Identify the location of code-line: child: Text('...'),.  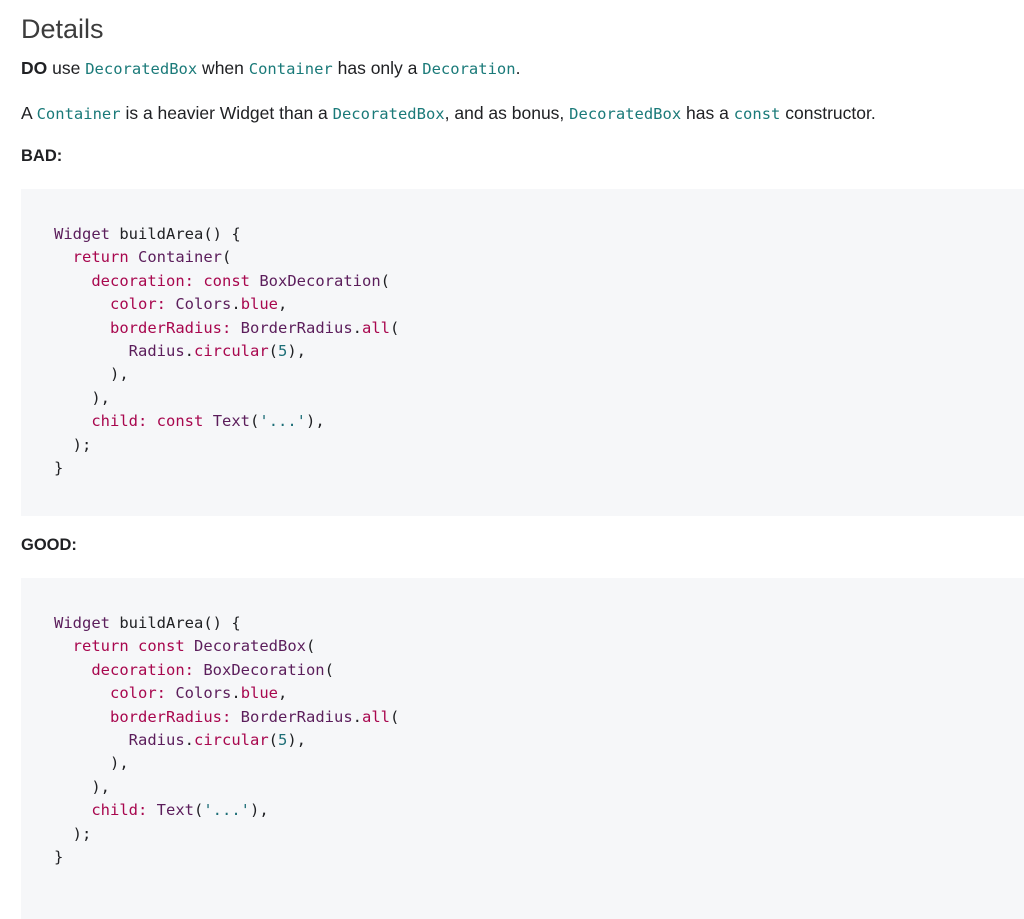
(161, 810).